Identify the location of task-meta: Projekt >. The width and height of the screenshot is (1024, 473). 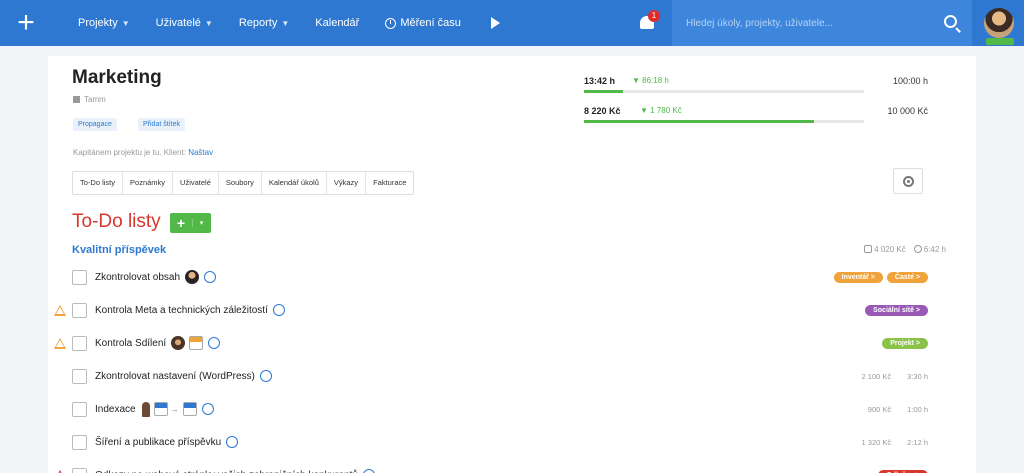
(905, 343).